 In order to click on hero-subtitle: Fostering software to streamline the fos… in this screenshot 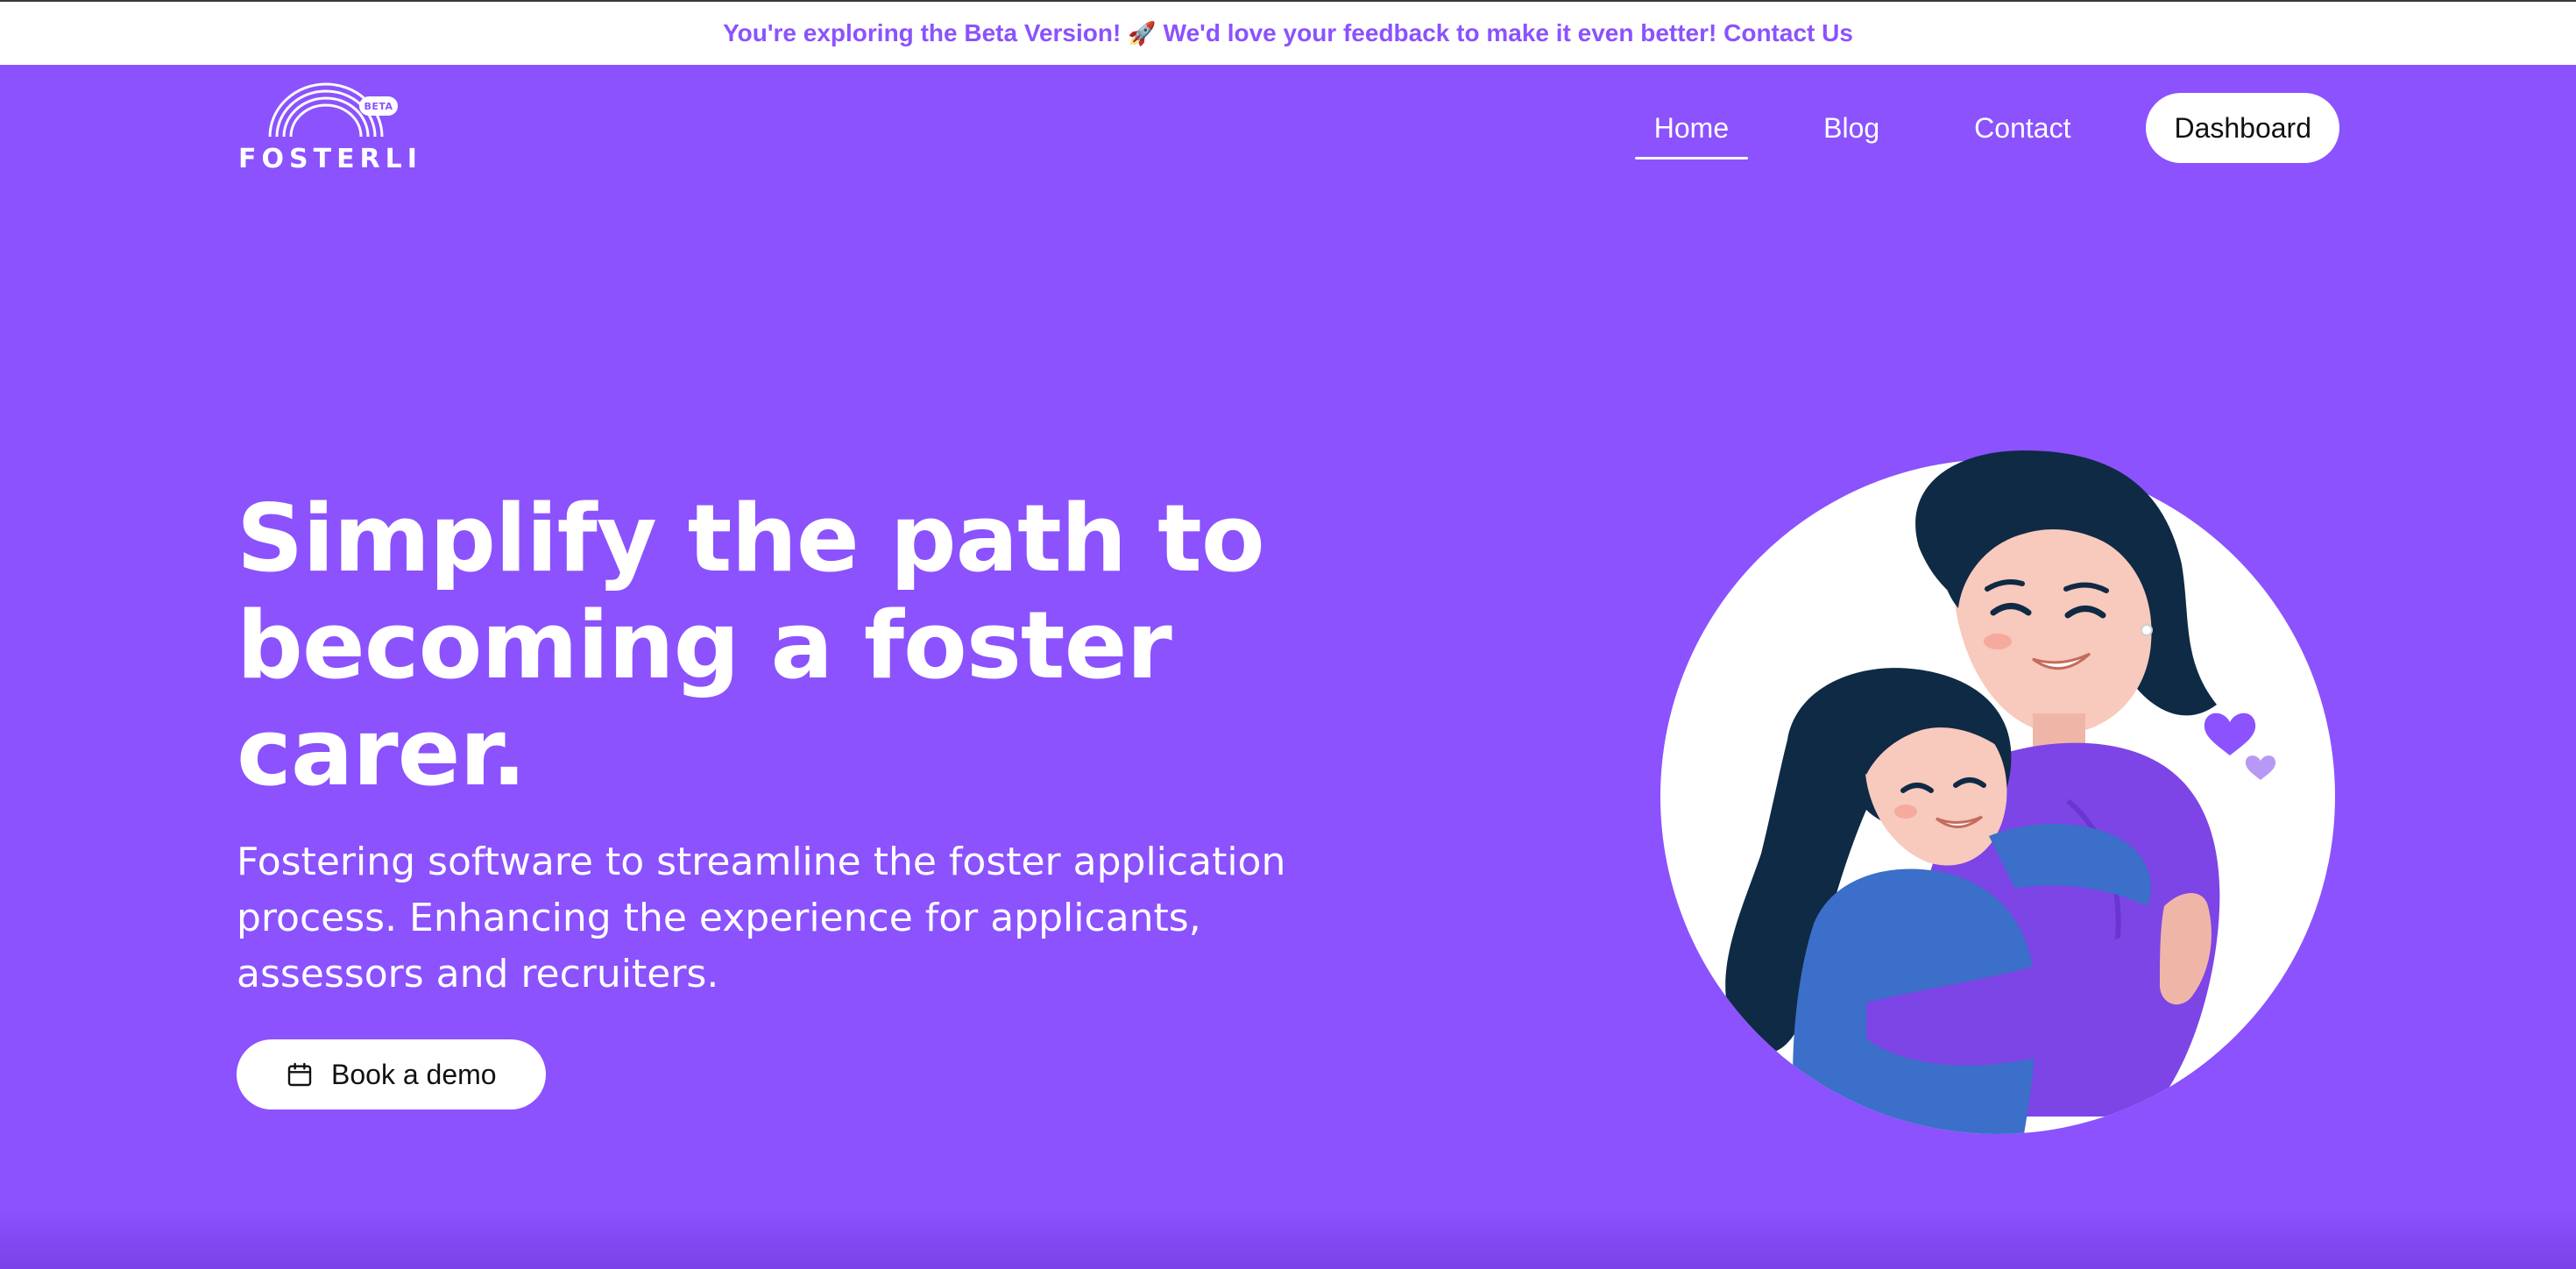, I will do `click(761, 918)`.